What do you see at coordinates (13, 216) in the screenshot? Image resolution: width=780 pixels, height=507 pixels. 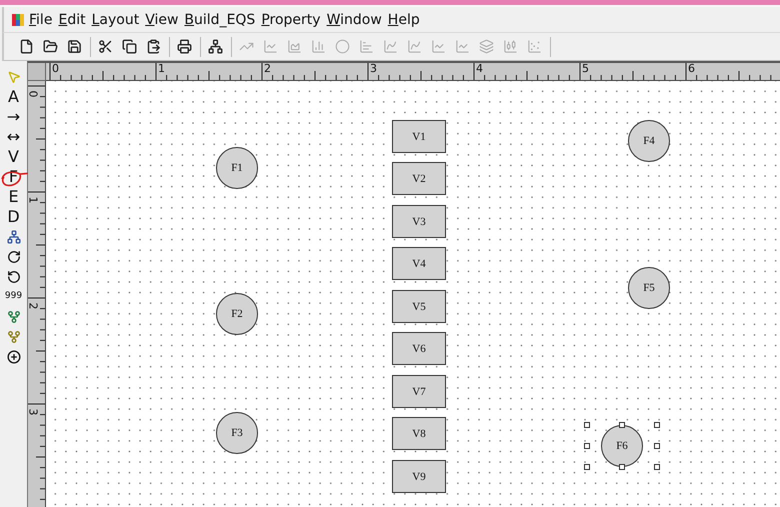 I see `tool-button: D` at bounding box center [13, 216].